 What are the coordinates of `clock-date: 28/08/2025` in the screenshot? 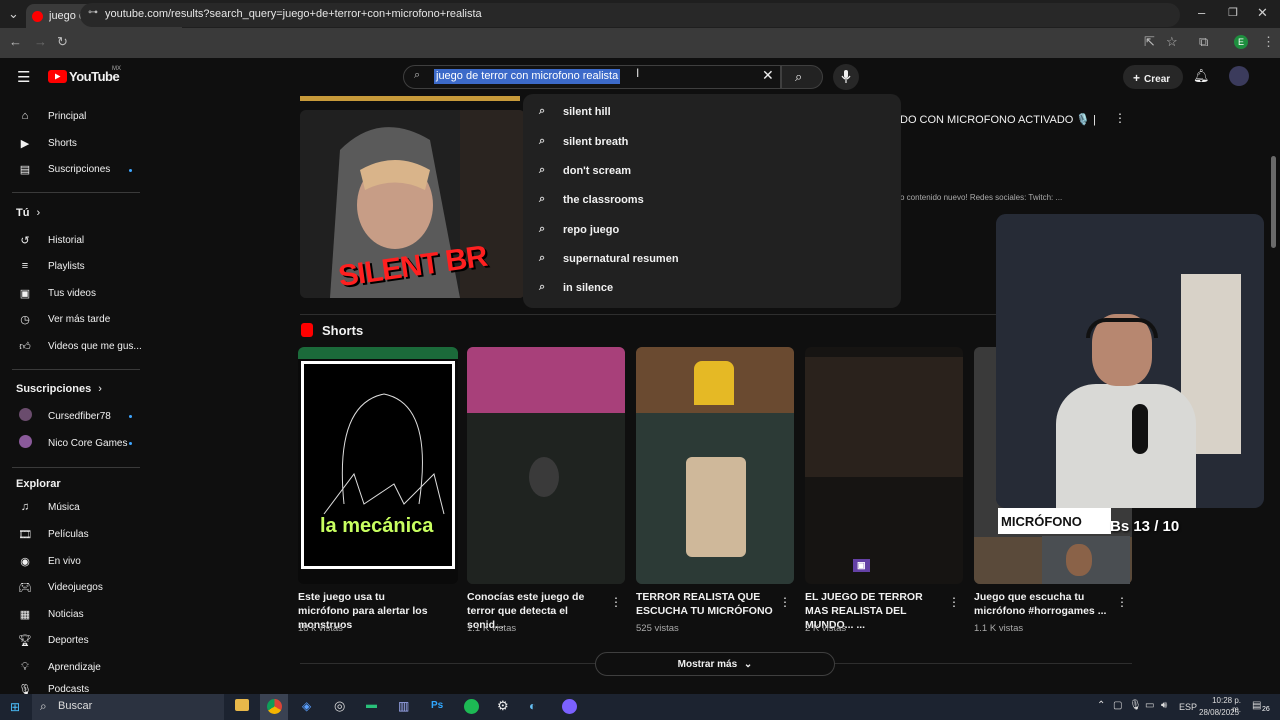 It's located at (1219, 712).